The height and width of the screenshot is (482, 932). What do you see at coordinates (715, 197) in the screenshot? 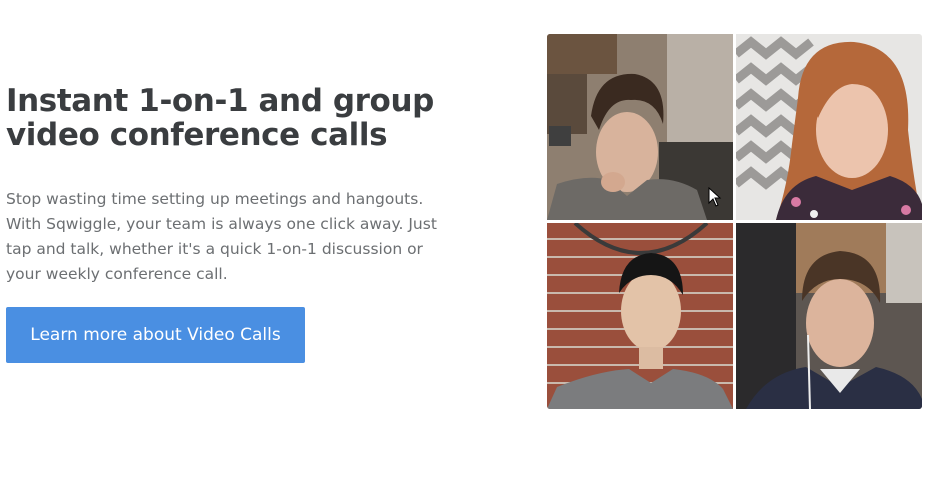
I see `mouse-pointer-icon` at bounding box center [715, 197].